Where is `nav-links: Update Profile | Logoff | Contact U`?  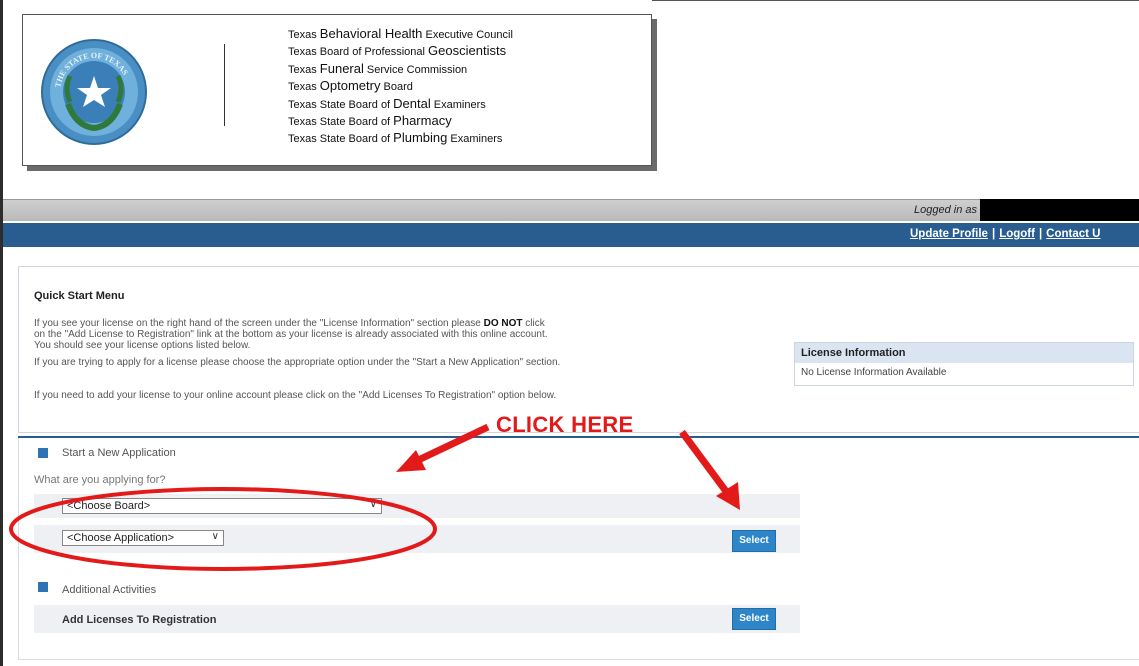 nav-links: Update Profile | Logoff | Contact U is located at coordinates (1005, 234).